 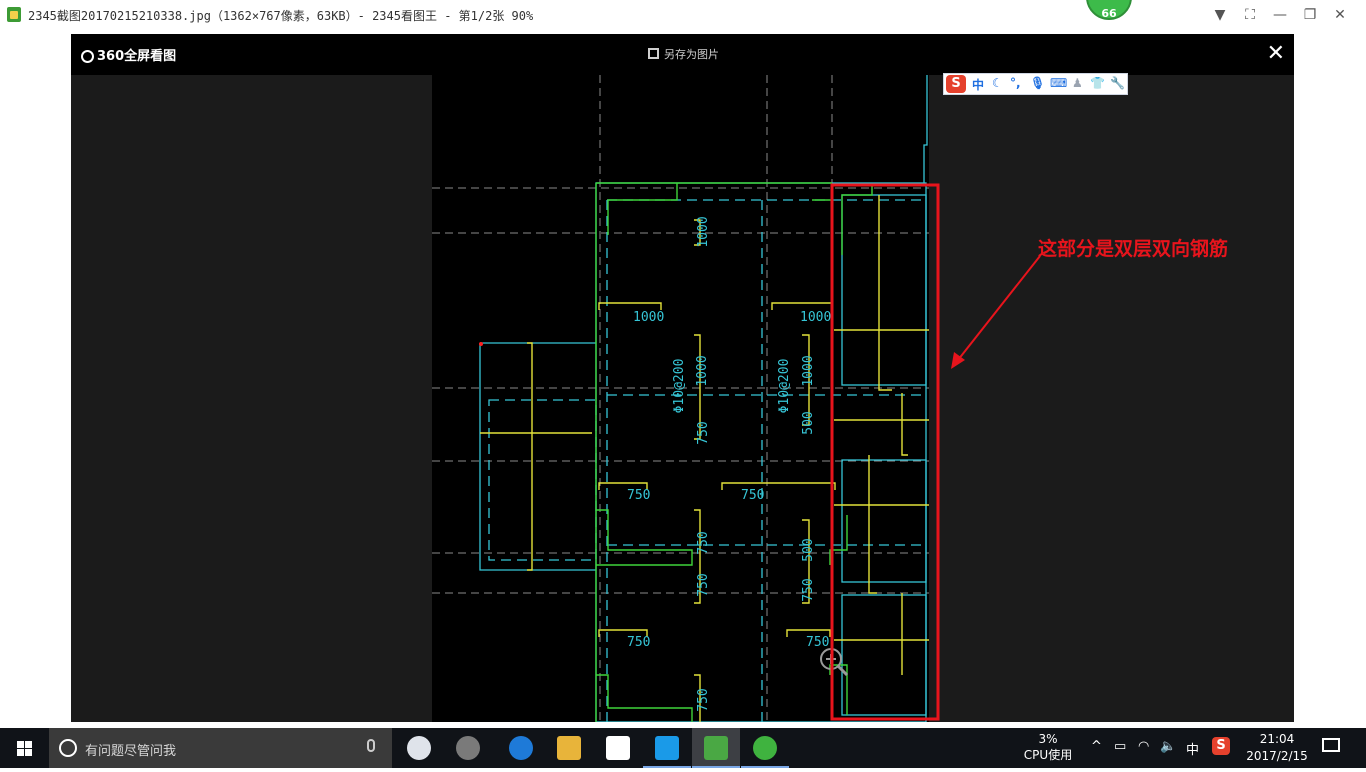 What do you see at coordinates (24, 748) in the screenshot?
I see `windows-start-icon` at bounding box center [24, 748].